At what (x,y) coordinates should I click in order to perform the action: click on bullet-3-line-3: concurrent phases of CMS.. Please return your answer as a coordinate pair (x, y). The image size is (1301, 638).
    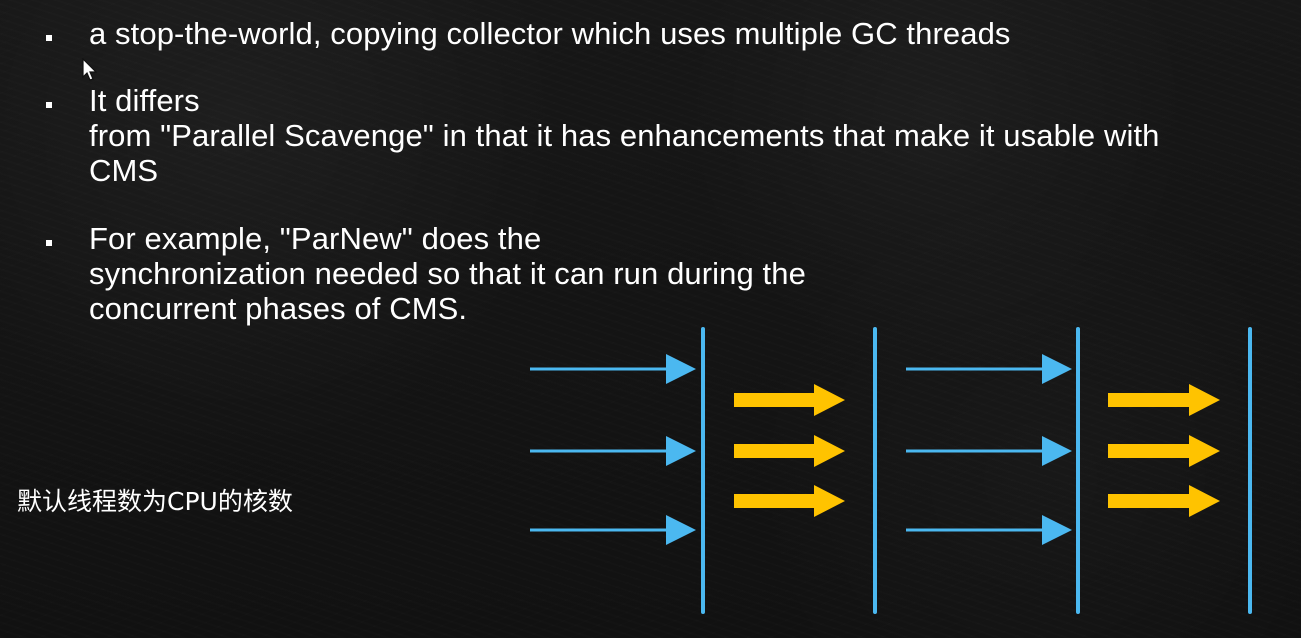
    Looking at the image, I should click on (278, 308).